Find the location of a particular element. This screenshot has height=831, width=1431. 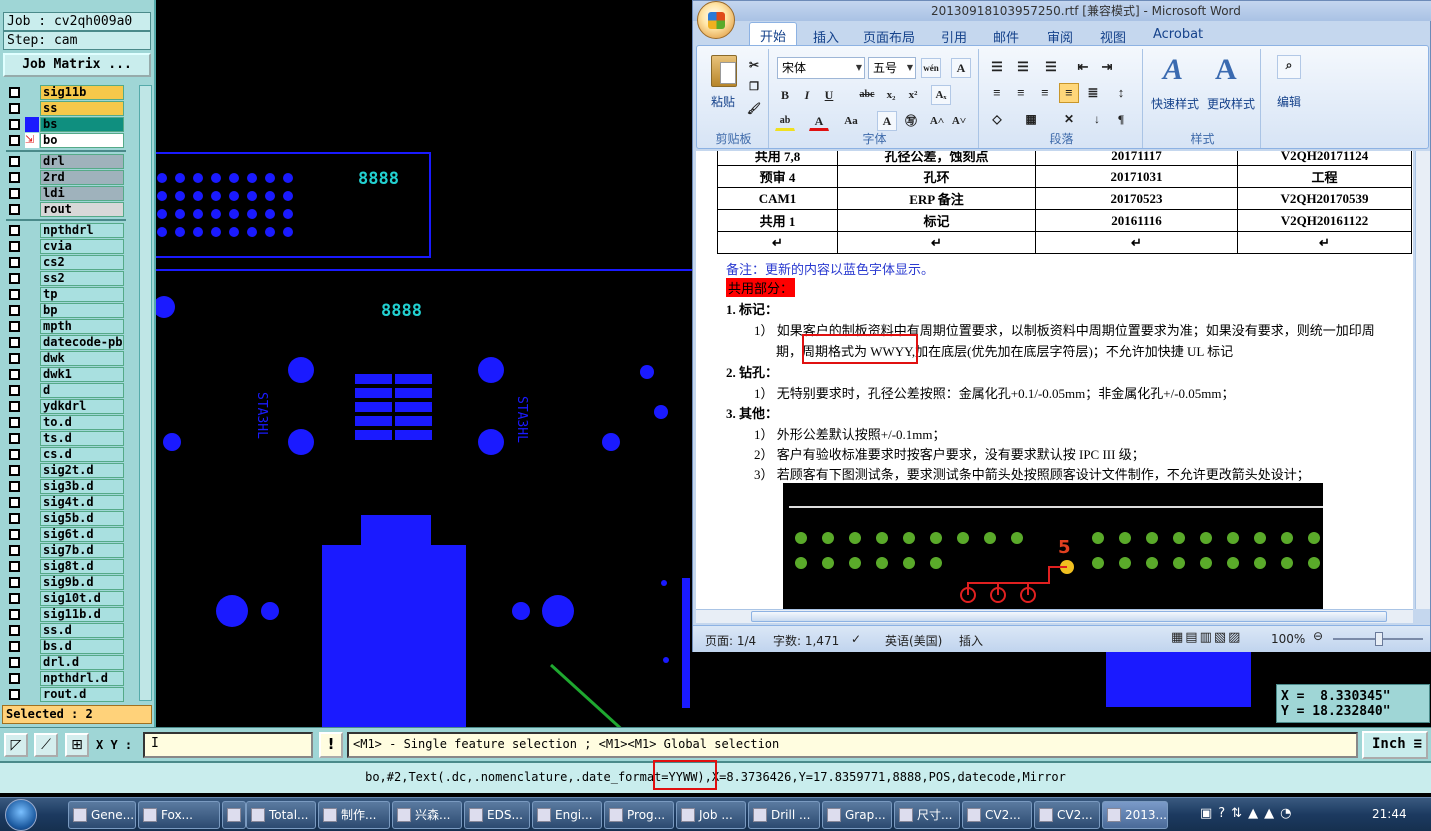

asian-layout-icon: ✕ is located at coordinates (1069, 119).